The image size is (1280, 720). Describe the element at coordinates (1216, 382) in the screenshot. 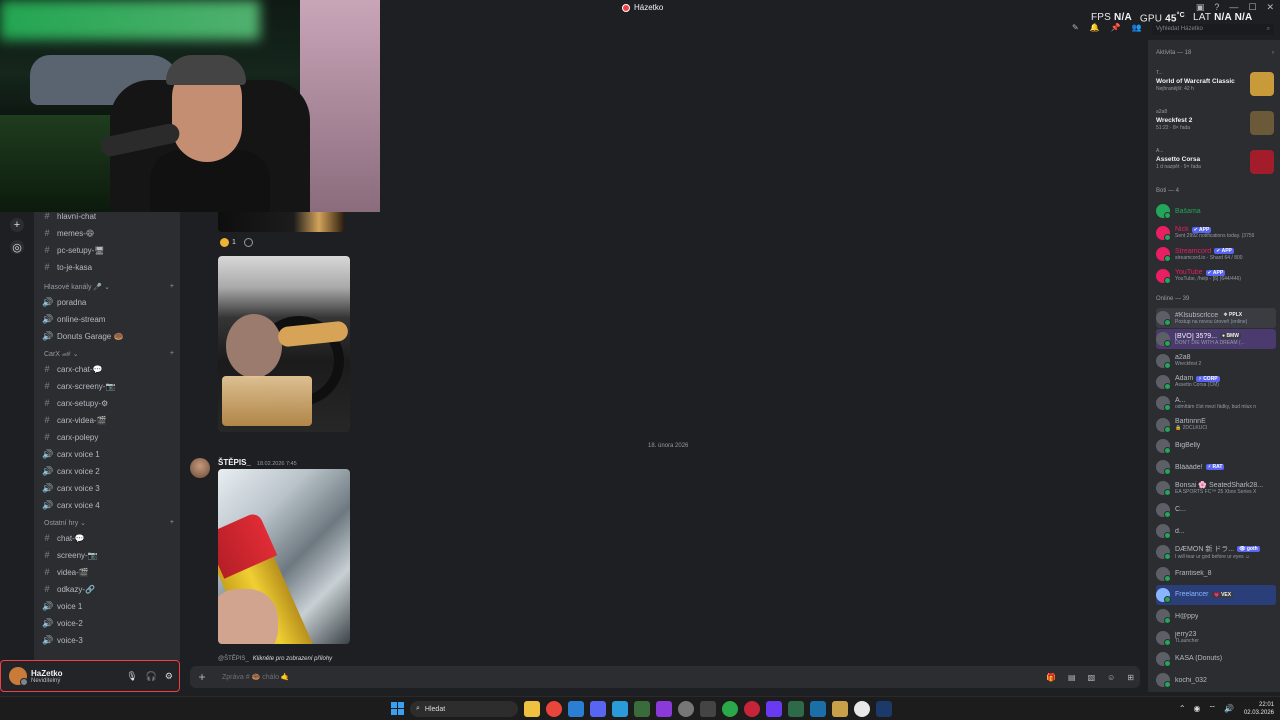

I see `member-item: Adam ⚡ CORP Assetto Corsa (CM)` at that location.